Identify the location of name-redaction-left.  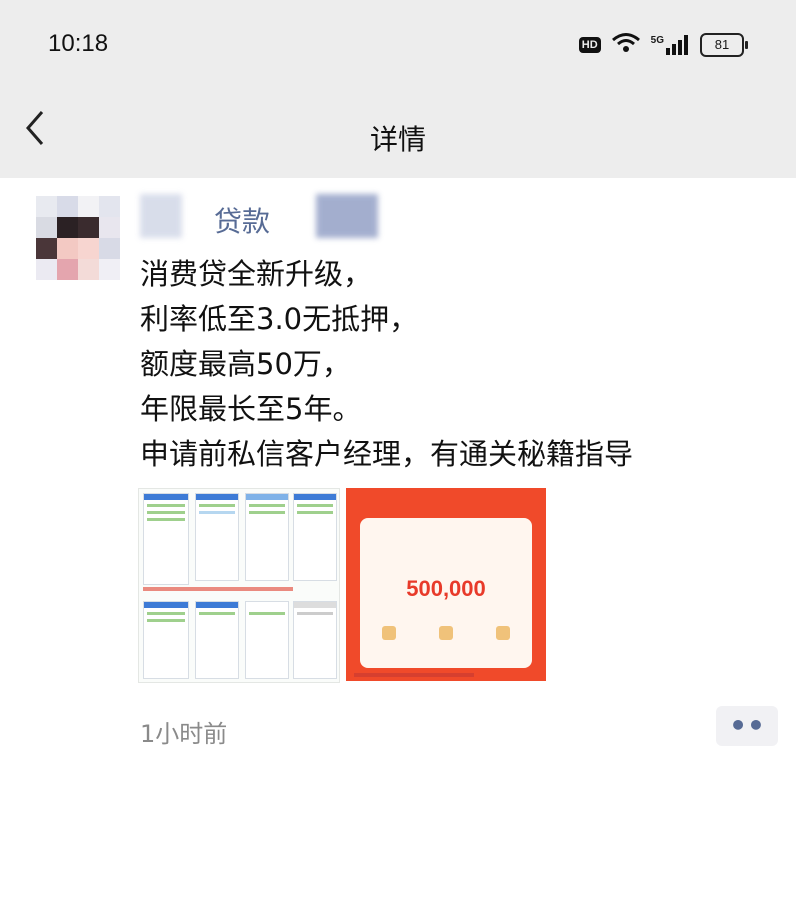
(161, 216).